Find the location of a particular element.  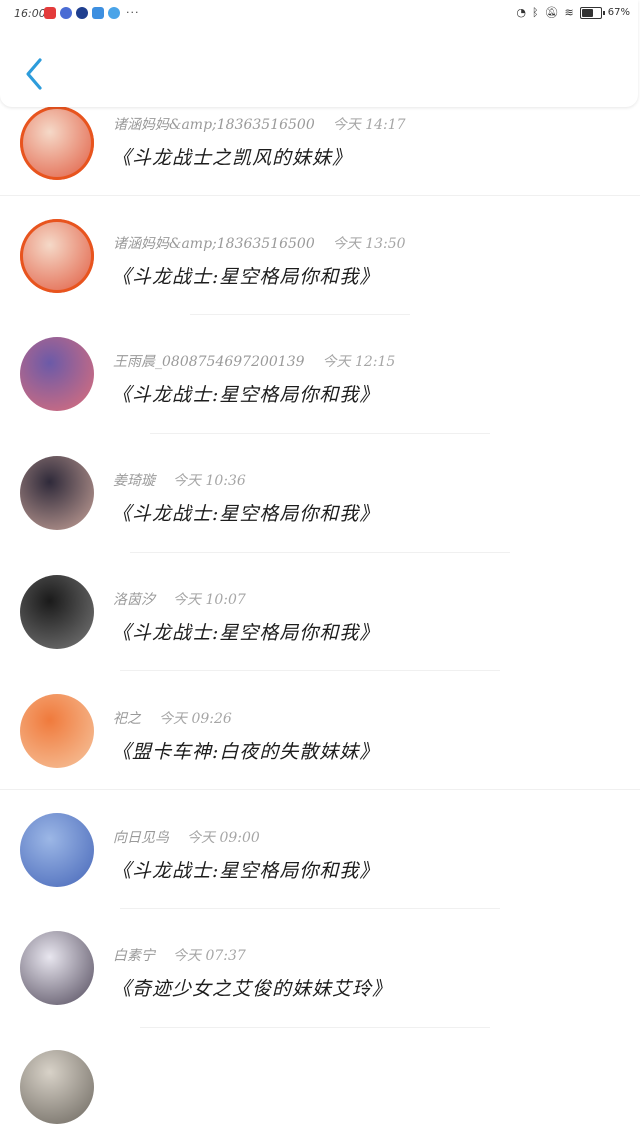

author-name: 祀之 is located at coordinates (127, 719).